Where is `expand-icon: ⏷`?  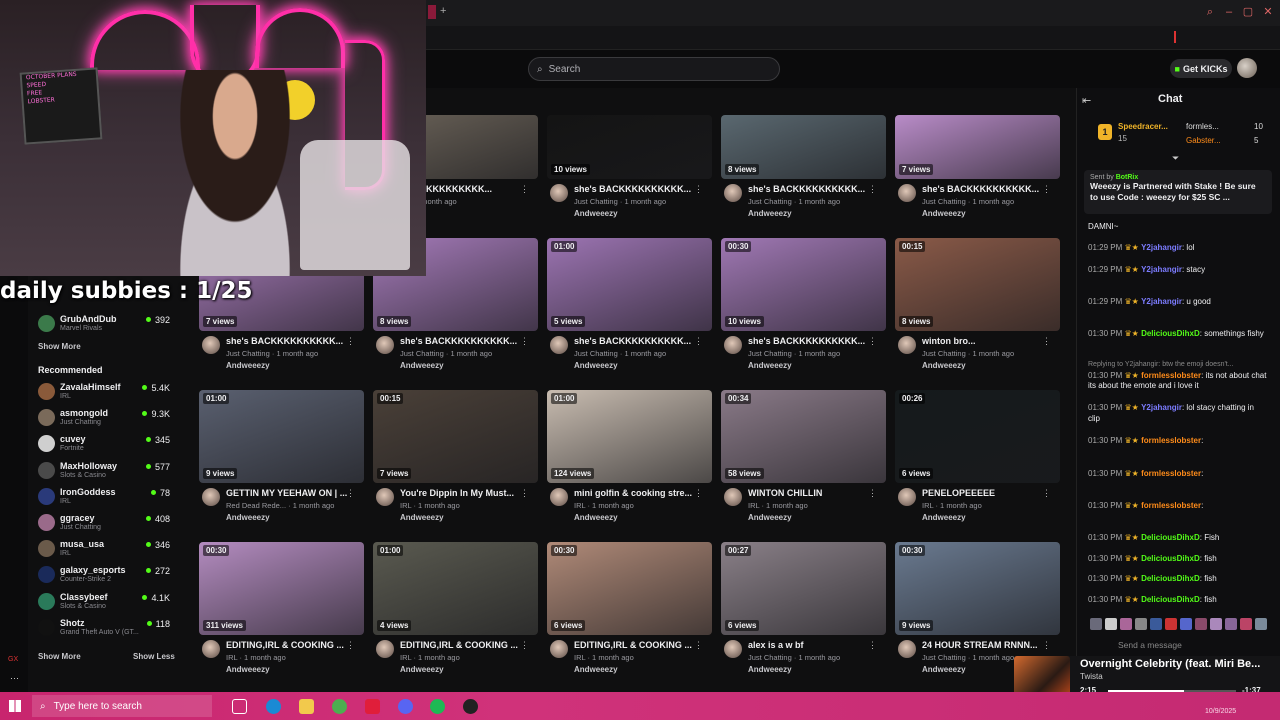 expand-icon: ⏷ is located at coordinates (1175, 158).